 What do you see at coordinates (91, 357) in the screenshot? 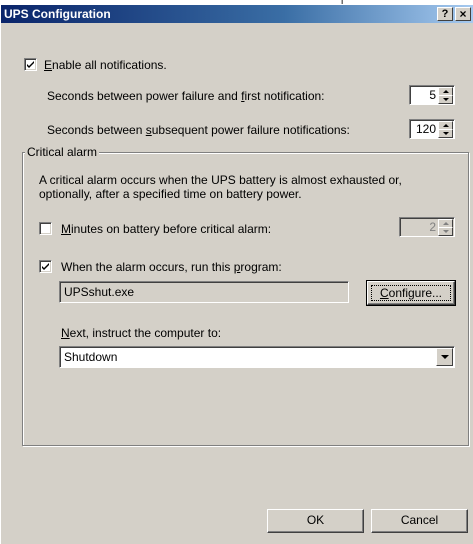
I see `next-action-value: Shutdown` at bounding box center [91, 357].